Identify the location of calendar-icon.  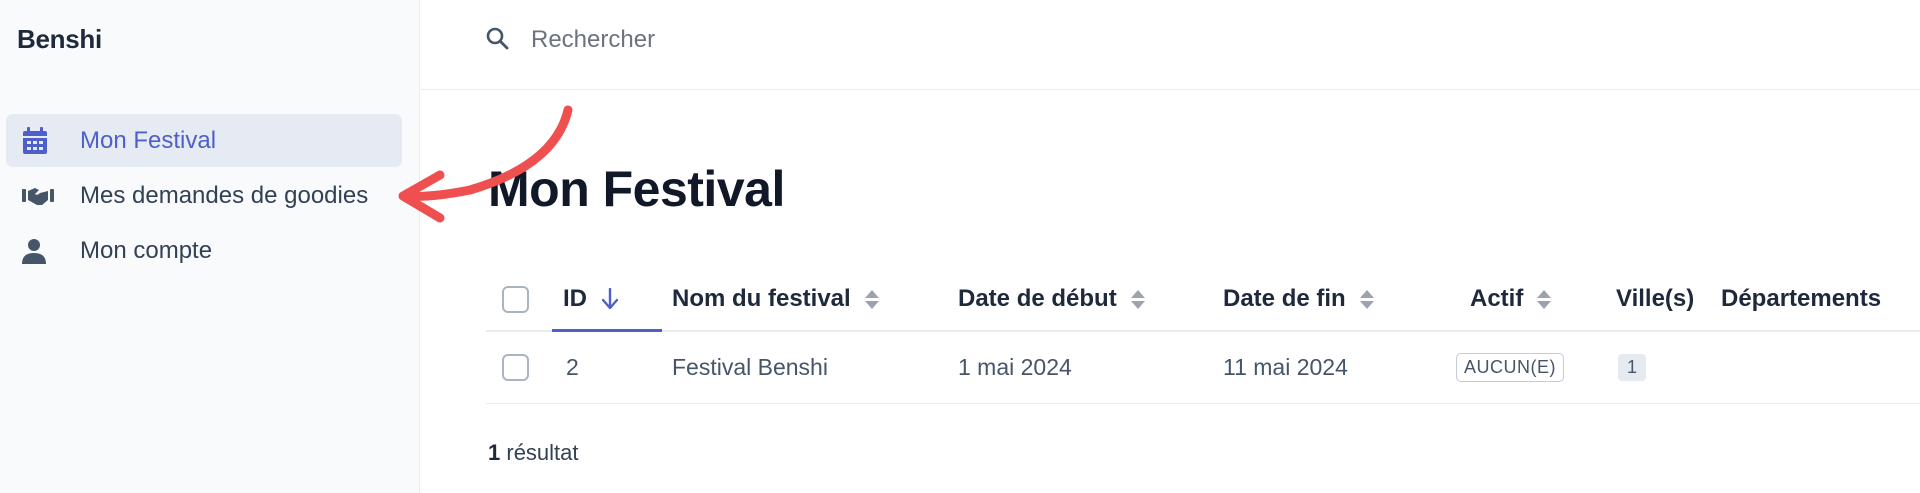
(43, 141).